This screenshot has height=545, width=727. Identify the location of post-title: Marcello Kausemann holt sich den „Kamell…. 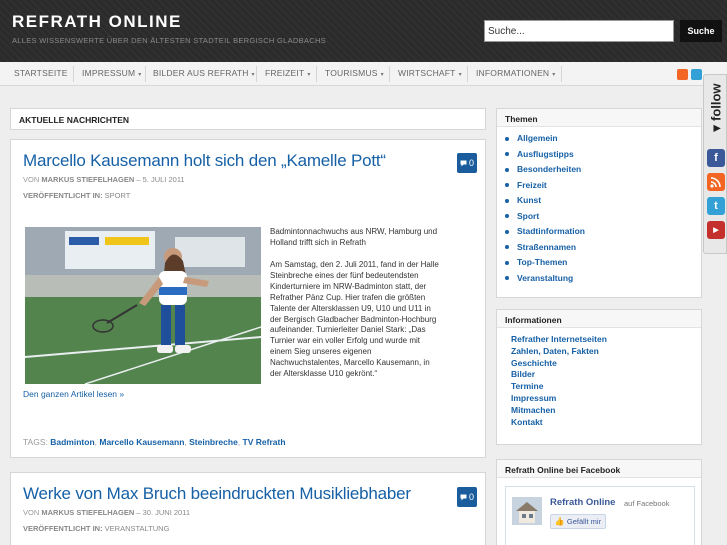
(204, 161).